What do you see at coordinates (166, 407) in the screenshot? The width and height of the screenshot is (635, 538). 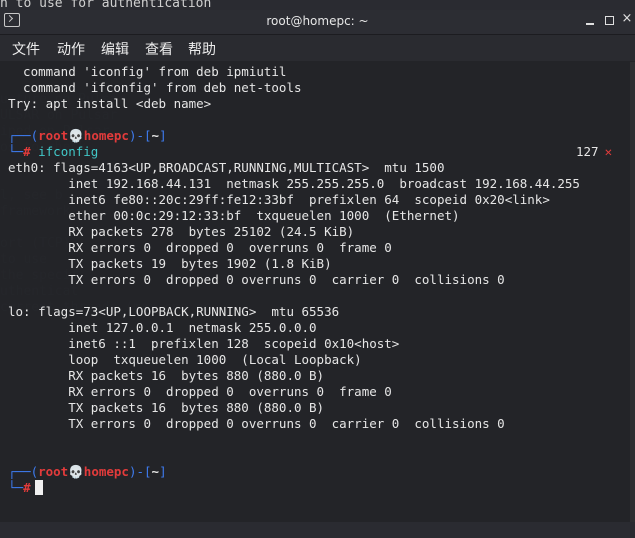 I see `ifconfig-line: TX packets 16 bytes 880 (880.0 B)` at bounding box center [166, 407].